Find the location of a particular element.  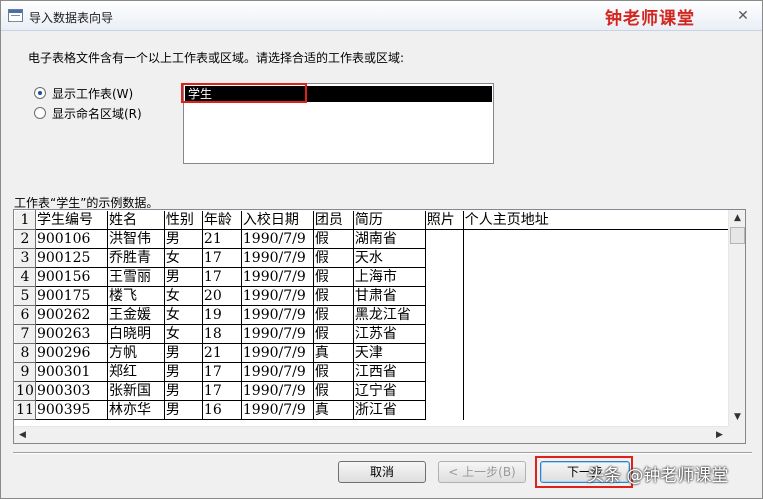

row-number: 1 is located at coordinates (25, 220).